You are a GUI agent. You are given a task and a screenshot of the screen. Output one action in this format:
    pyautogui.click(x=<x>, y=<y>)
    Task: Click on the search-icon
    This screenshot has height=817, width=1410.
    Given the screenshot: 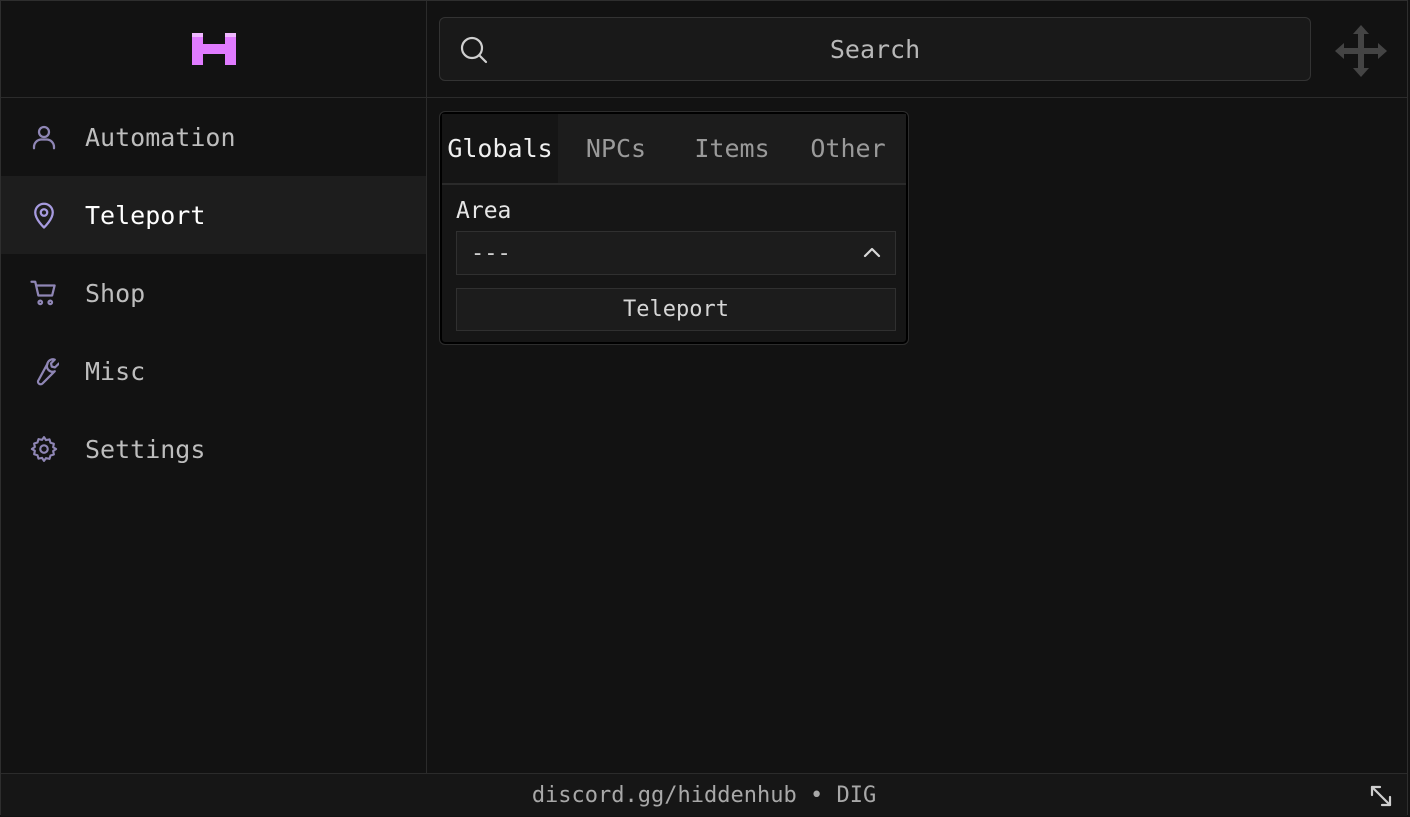 What is the action you would take?
    pyautogui.click(x=474, y=50)
    